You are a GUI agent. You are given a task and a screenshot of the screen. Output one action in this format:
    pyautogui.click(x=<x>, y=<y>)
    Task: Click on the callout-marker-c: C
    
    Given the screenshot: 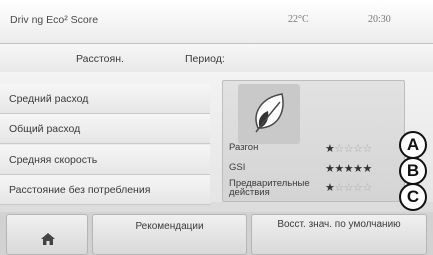 What is the action you would take?
    pyautogui.click(x=413, y=197)
    